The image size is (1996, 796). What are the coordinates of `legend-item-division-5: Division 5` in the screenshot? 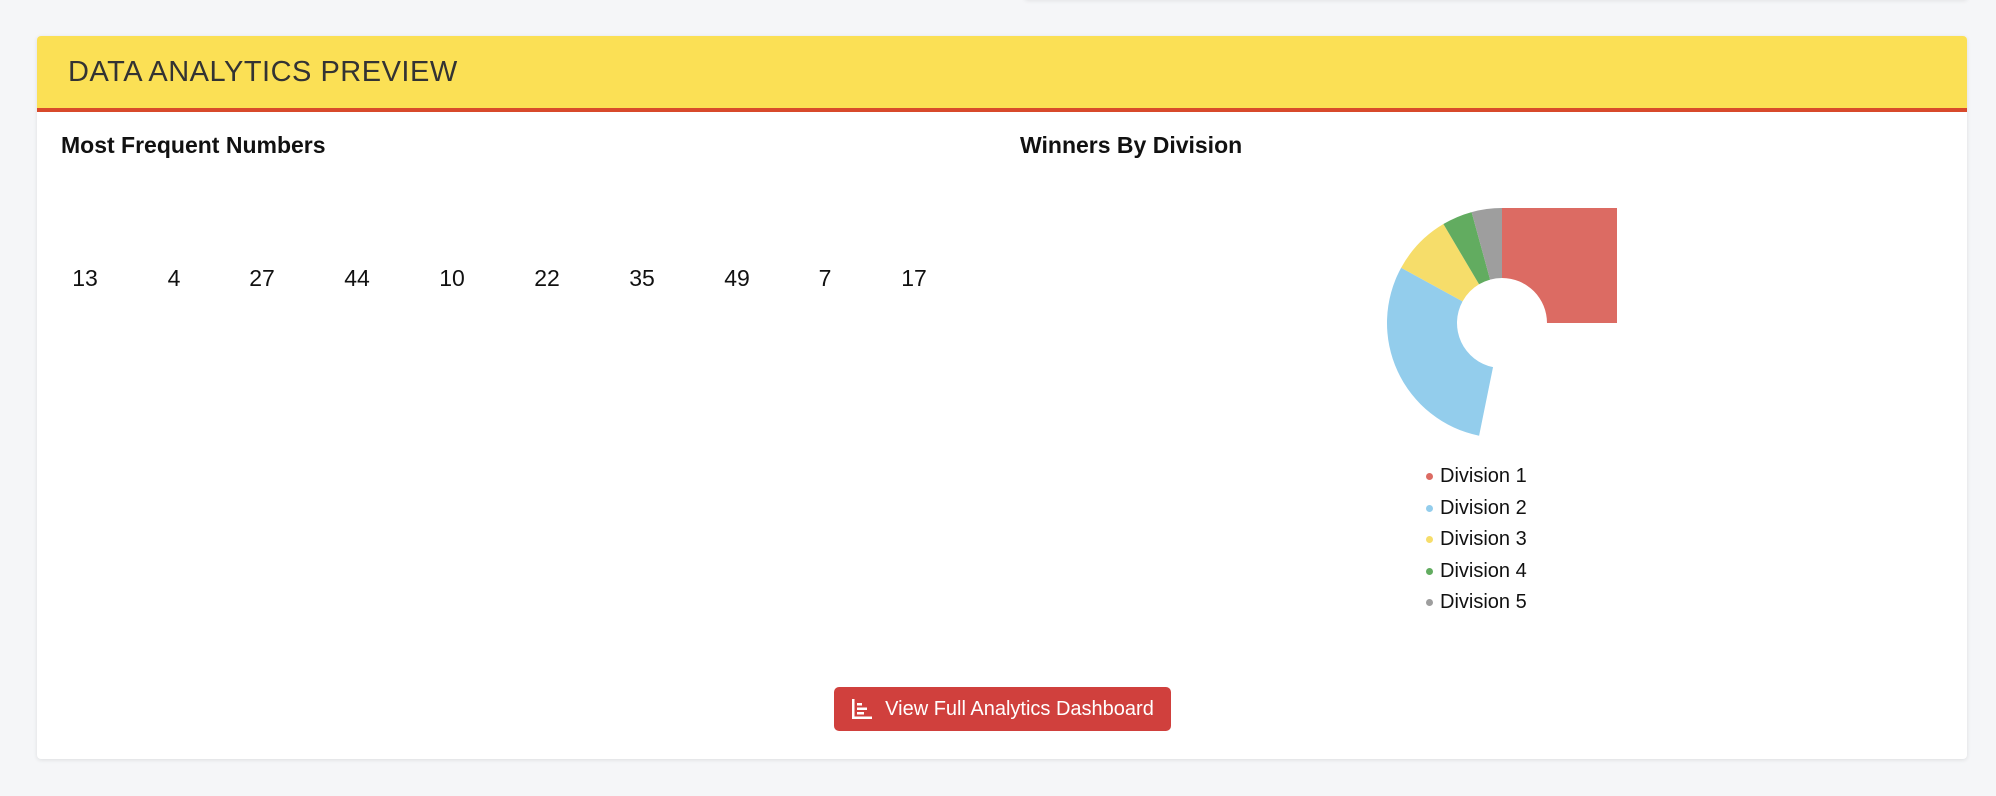 It's located at (1476, 603).